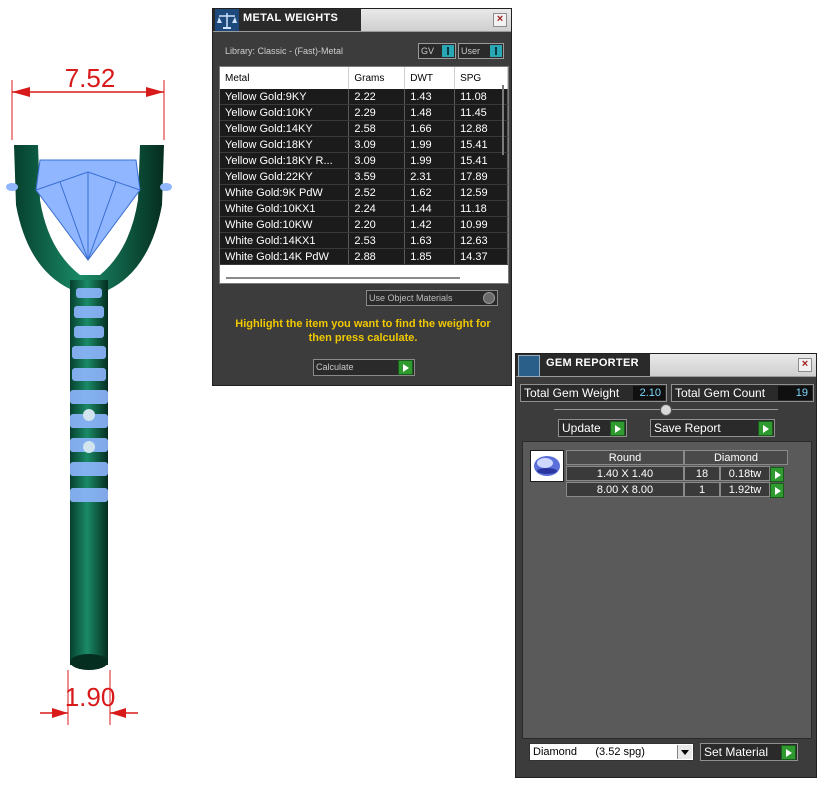  Describe the element at coordinates (90, 78) in the screenshot. I see `top-dimension-label: 7.52` at that location.